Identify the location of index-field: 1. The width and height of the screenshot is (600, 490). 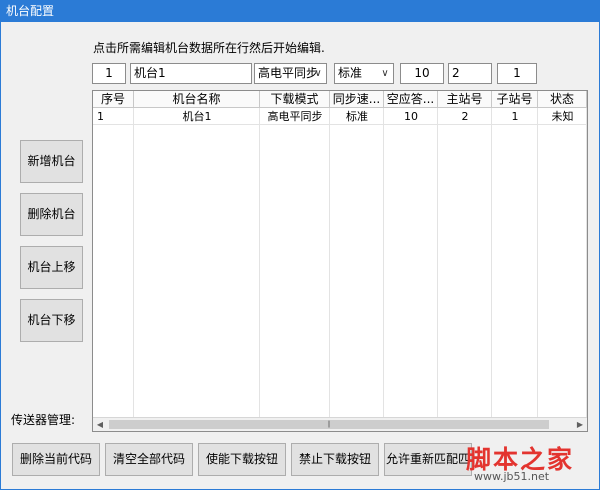
(109, 73).